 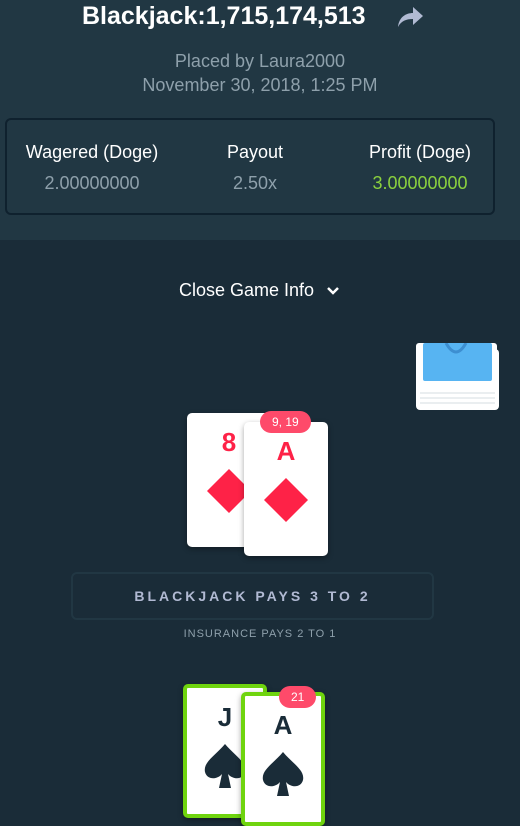 I want to click on share-icon, so click(x=410, y=17).